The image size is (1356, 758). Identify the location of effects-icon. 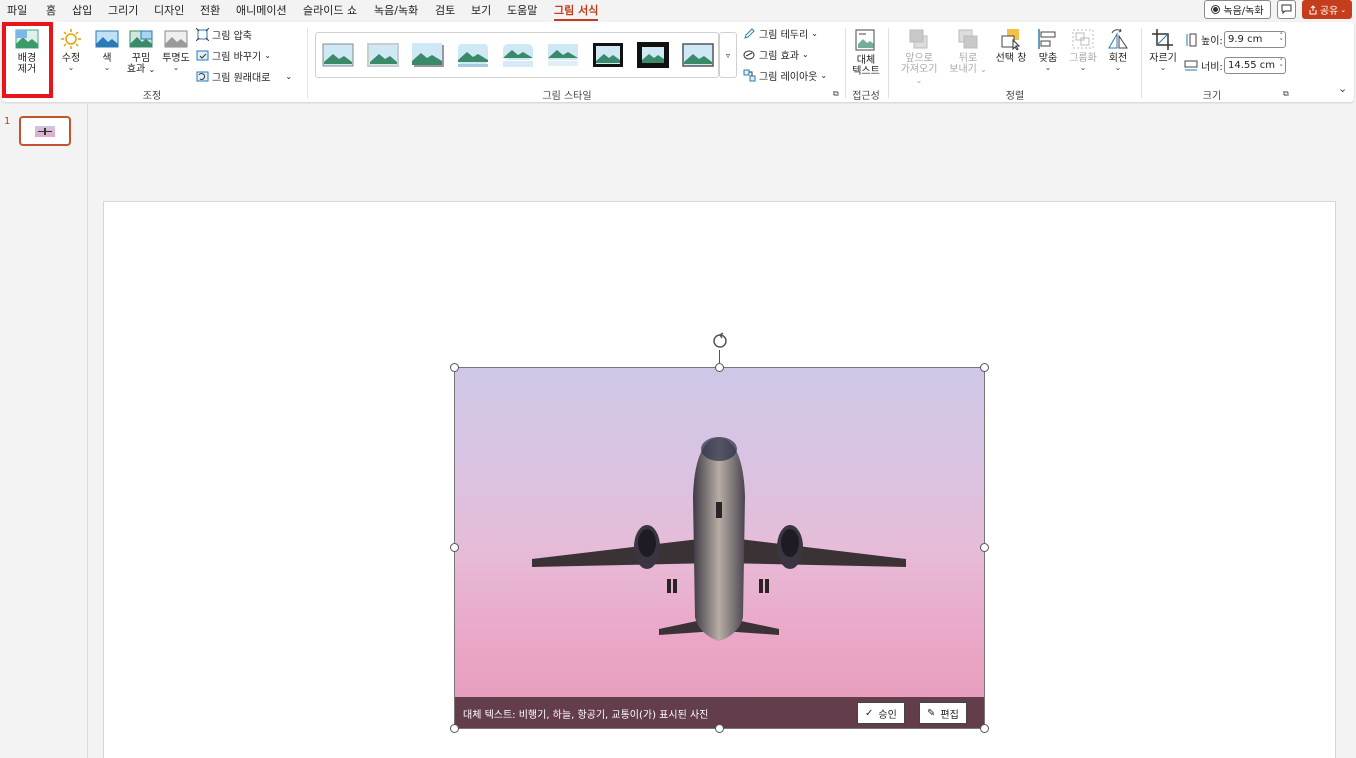
(749, 55).